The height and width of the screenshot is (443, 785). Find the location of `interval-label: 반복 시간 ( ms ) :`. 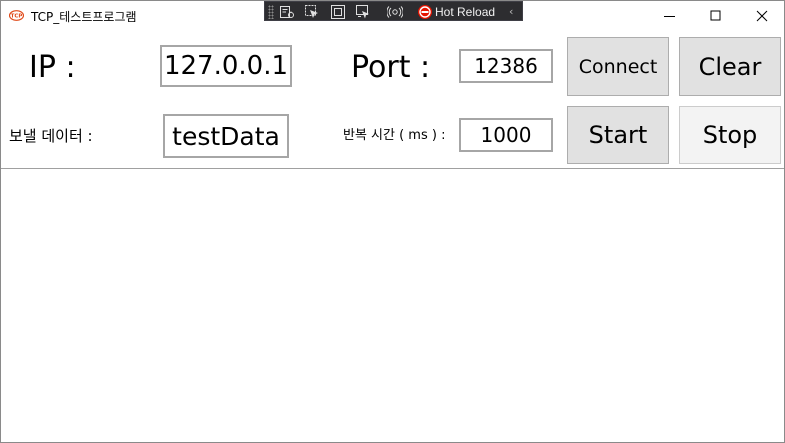

interval-label: 반복 시간 ( ms ) : is located at coordinates (394, 135).